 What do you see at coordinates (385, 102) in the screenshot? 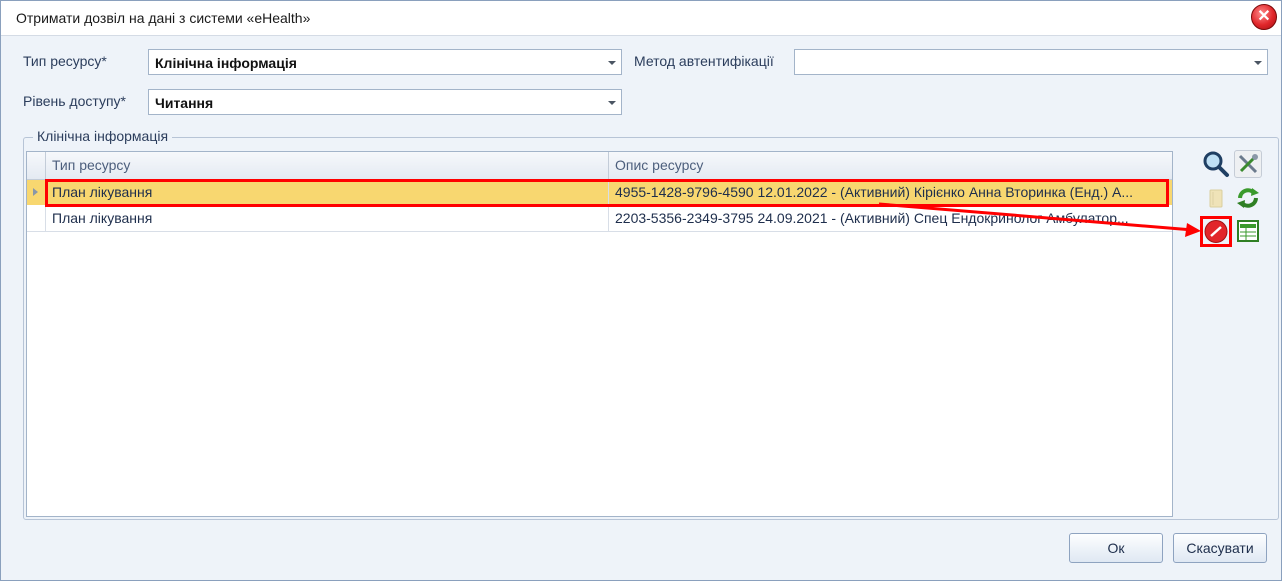
I see `access-level-select: Читання` at bounding box center [385, 102].